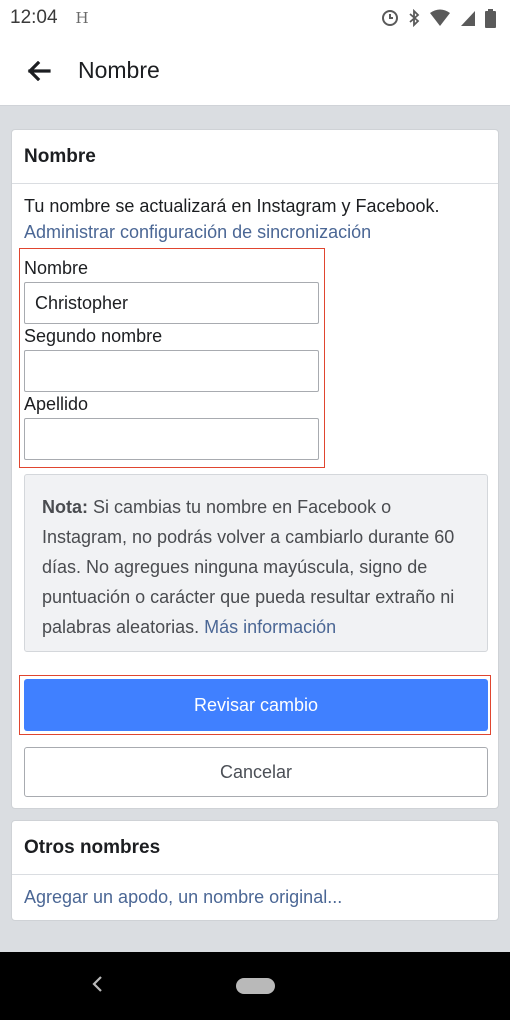 This screenshot has width=510, height=1020. I want to click on last-name-label: Apellido, so click(56, 404).